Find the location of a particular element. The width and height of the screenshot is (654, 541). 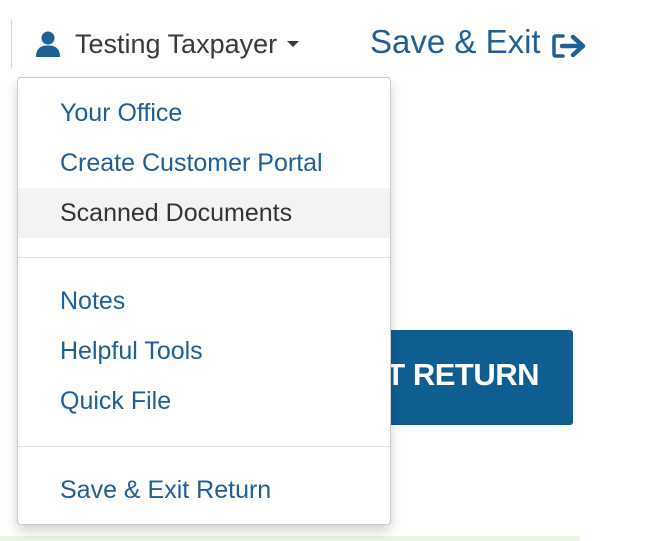

menu-item-label: Create Customer Portal is located at coordinates (191, 162).